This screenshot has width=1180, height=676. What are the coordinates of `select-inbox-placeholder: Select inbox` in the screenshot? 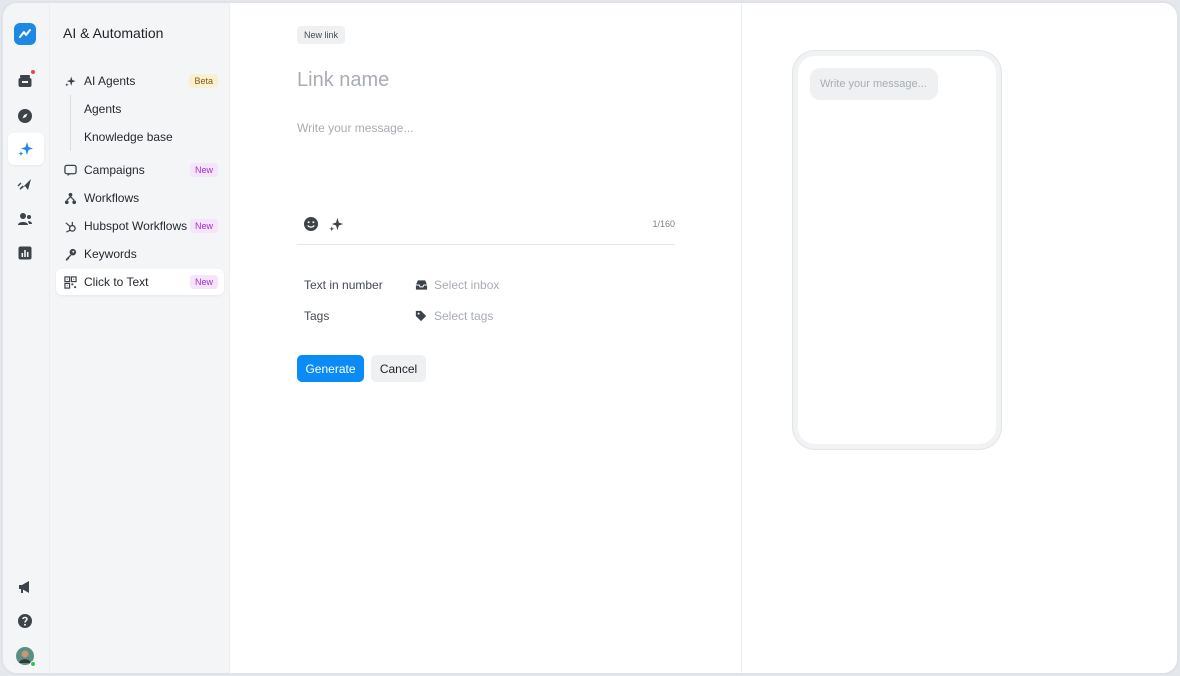 It's located at (467, 285).